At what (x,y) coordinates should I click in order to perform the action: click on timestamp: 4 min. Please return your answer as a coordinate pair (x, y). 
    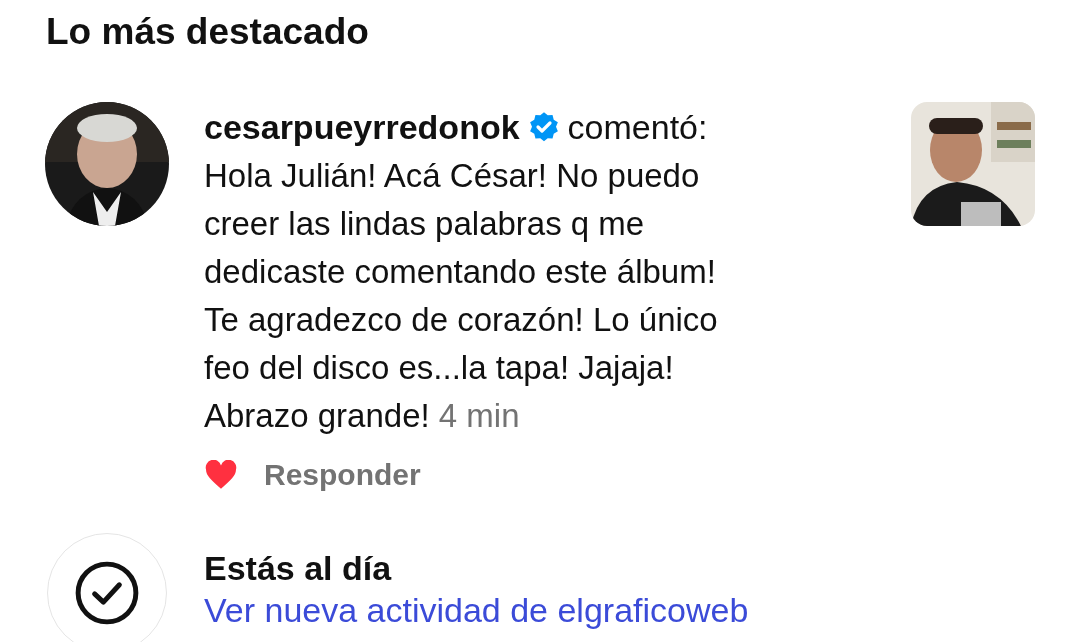
    Looking at the image, I should click on (479, 415).